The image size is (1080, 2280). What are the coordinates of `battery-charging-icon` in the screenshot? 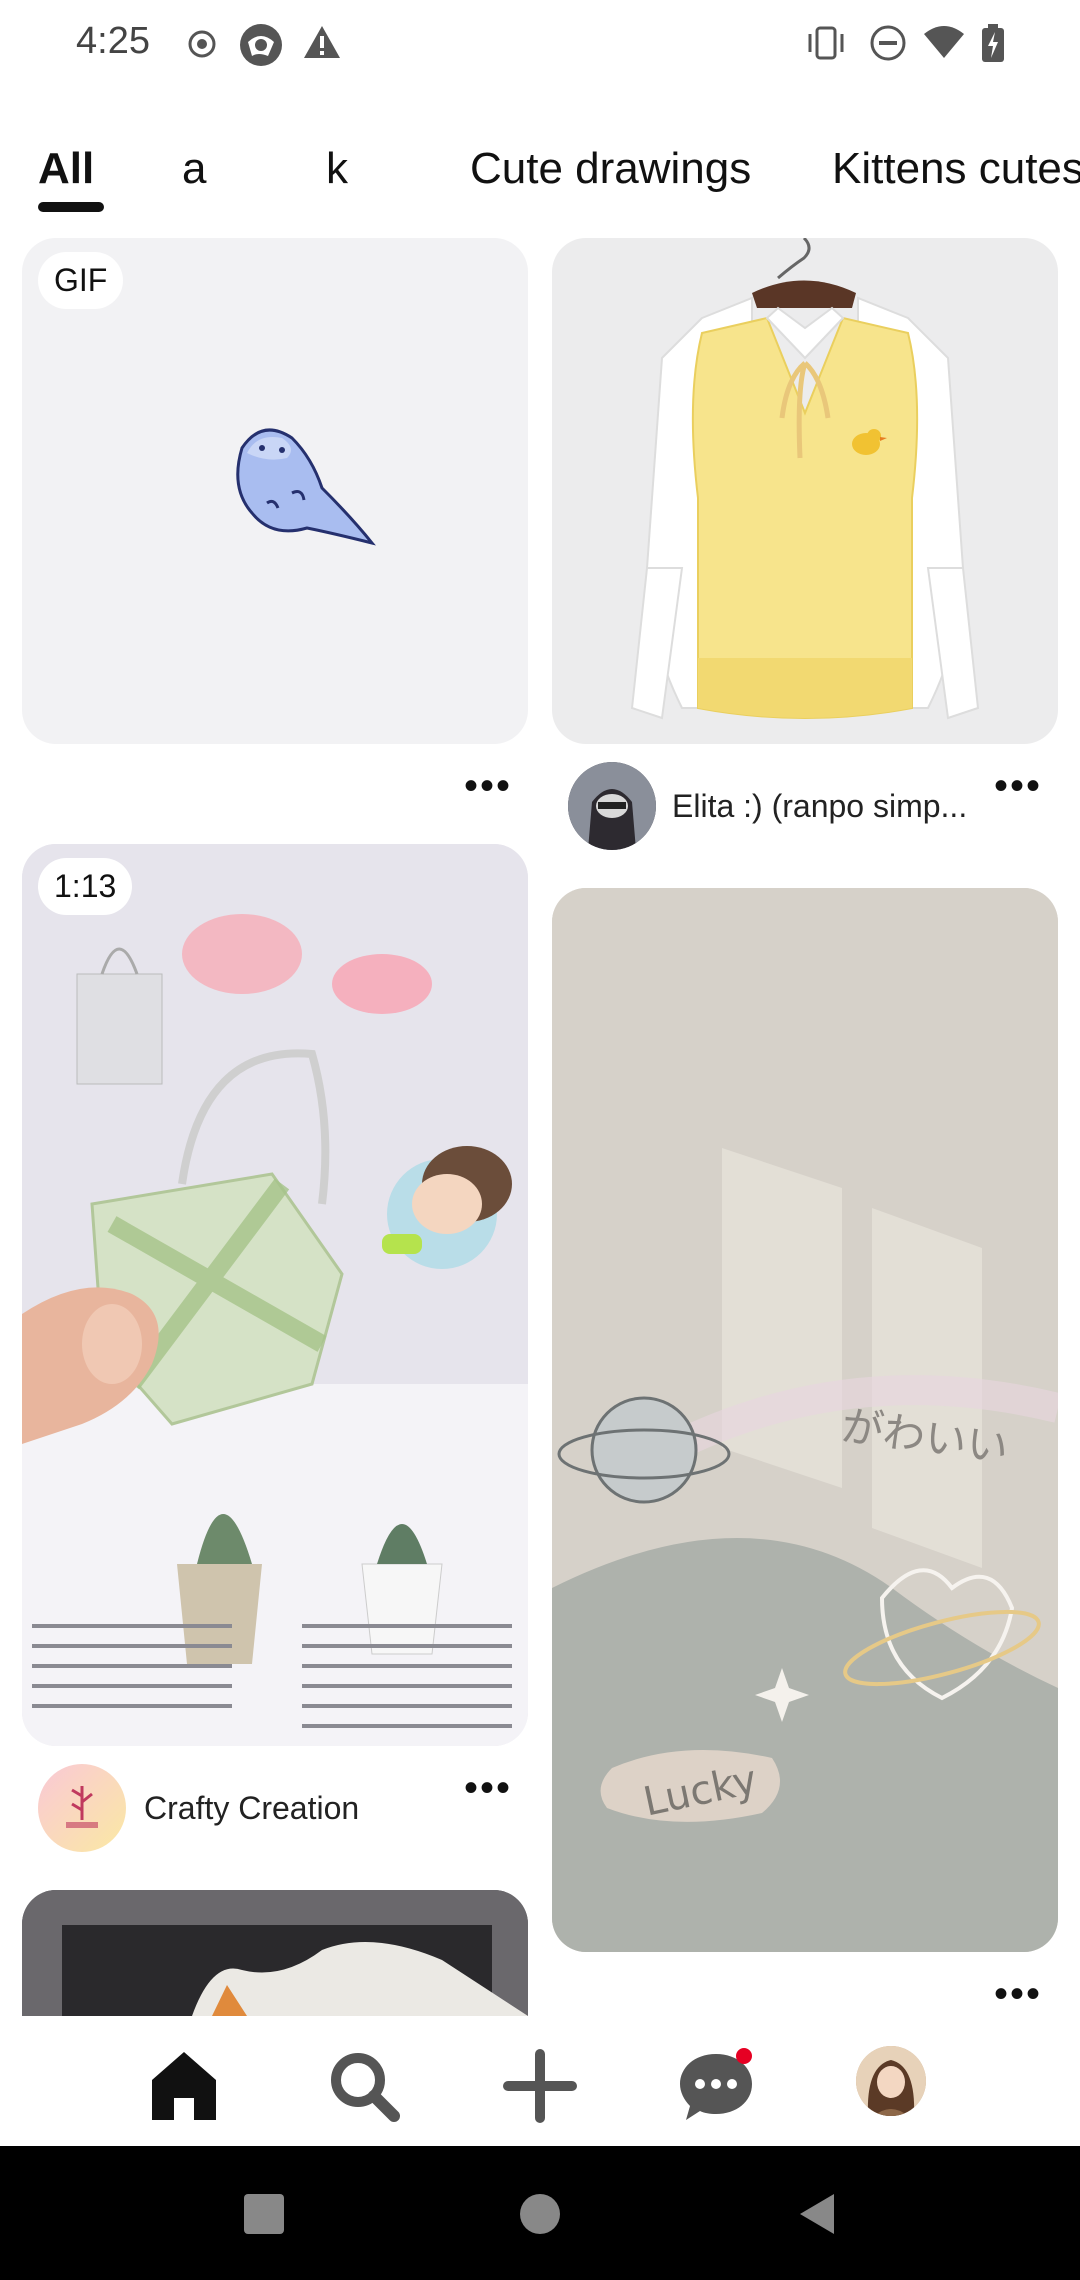 It's located at (993, 43).